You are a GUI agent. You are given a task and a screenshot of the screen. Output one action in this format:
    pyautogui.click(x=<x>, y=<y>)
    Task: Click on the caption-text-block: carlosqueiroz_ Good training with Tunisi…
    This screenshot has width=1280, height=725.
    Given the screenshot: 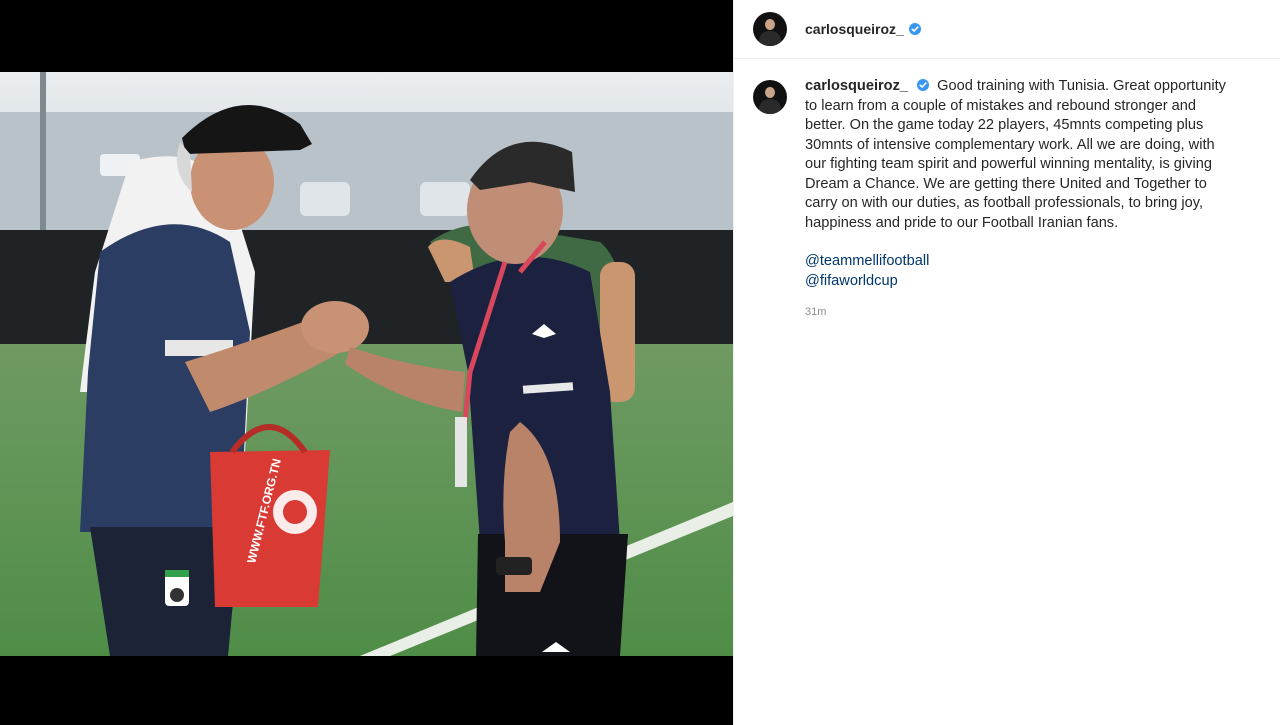 What is the action you would take?
    pyautogui.click(x=1021, y=200)
    